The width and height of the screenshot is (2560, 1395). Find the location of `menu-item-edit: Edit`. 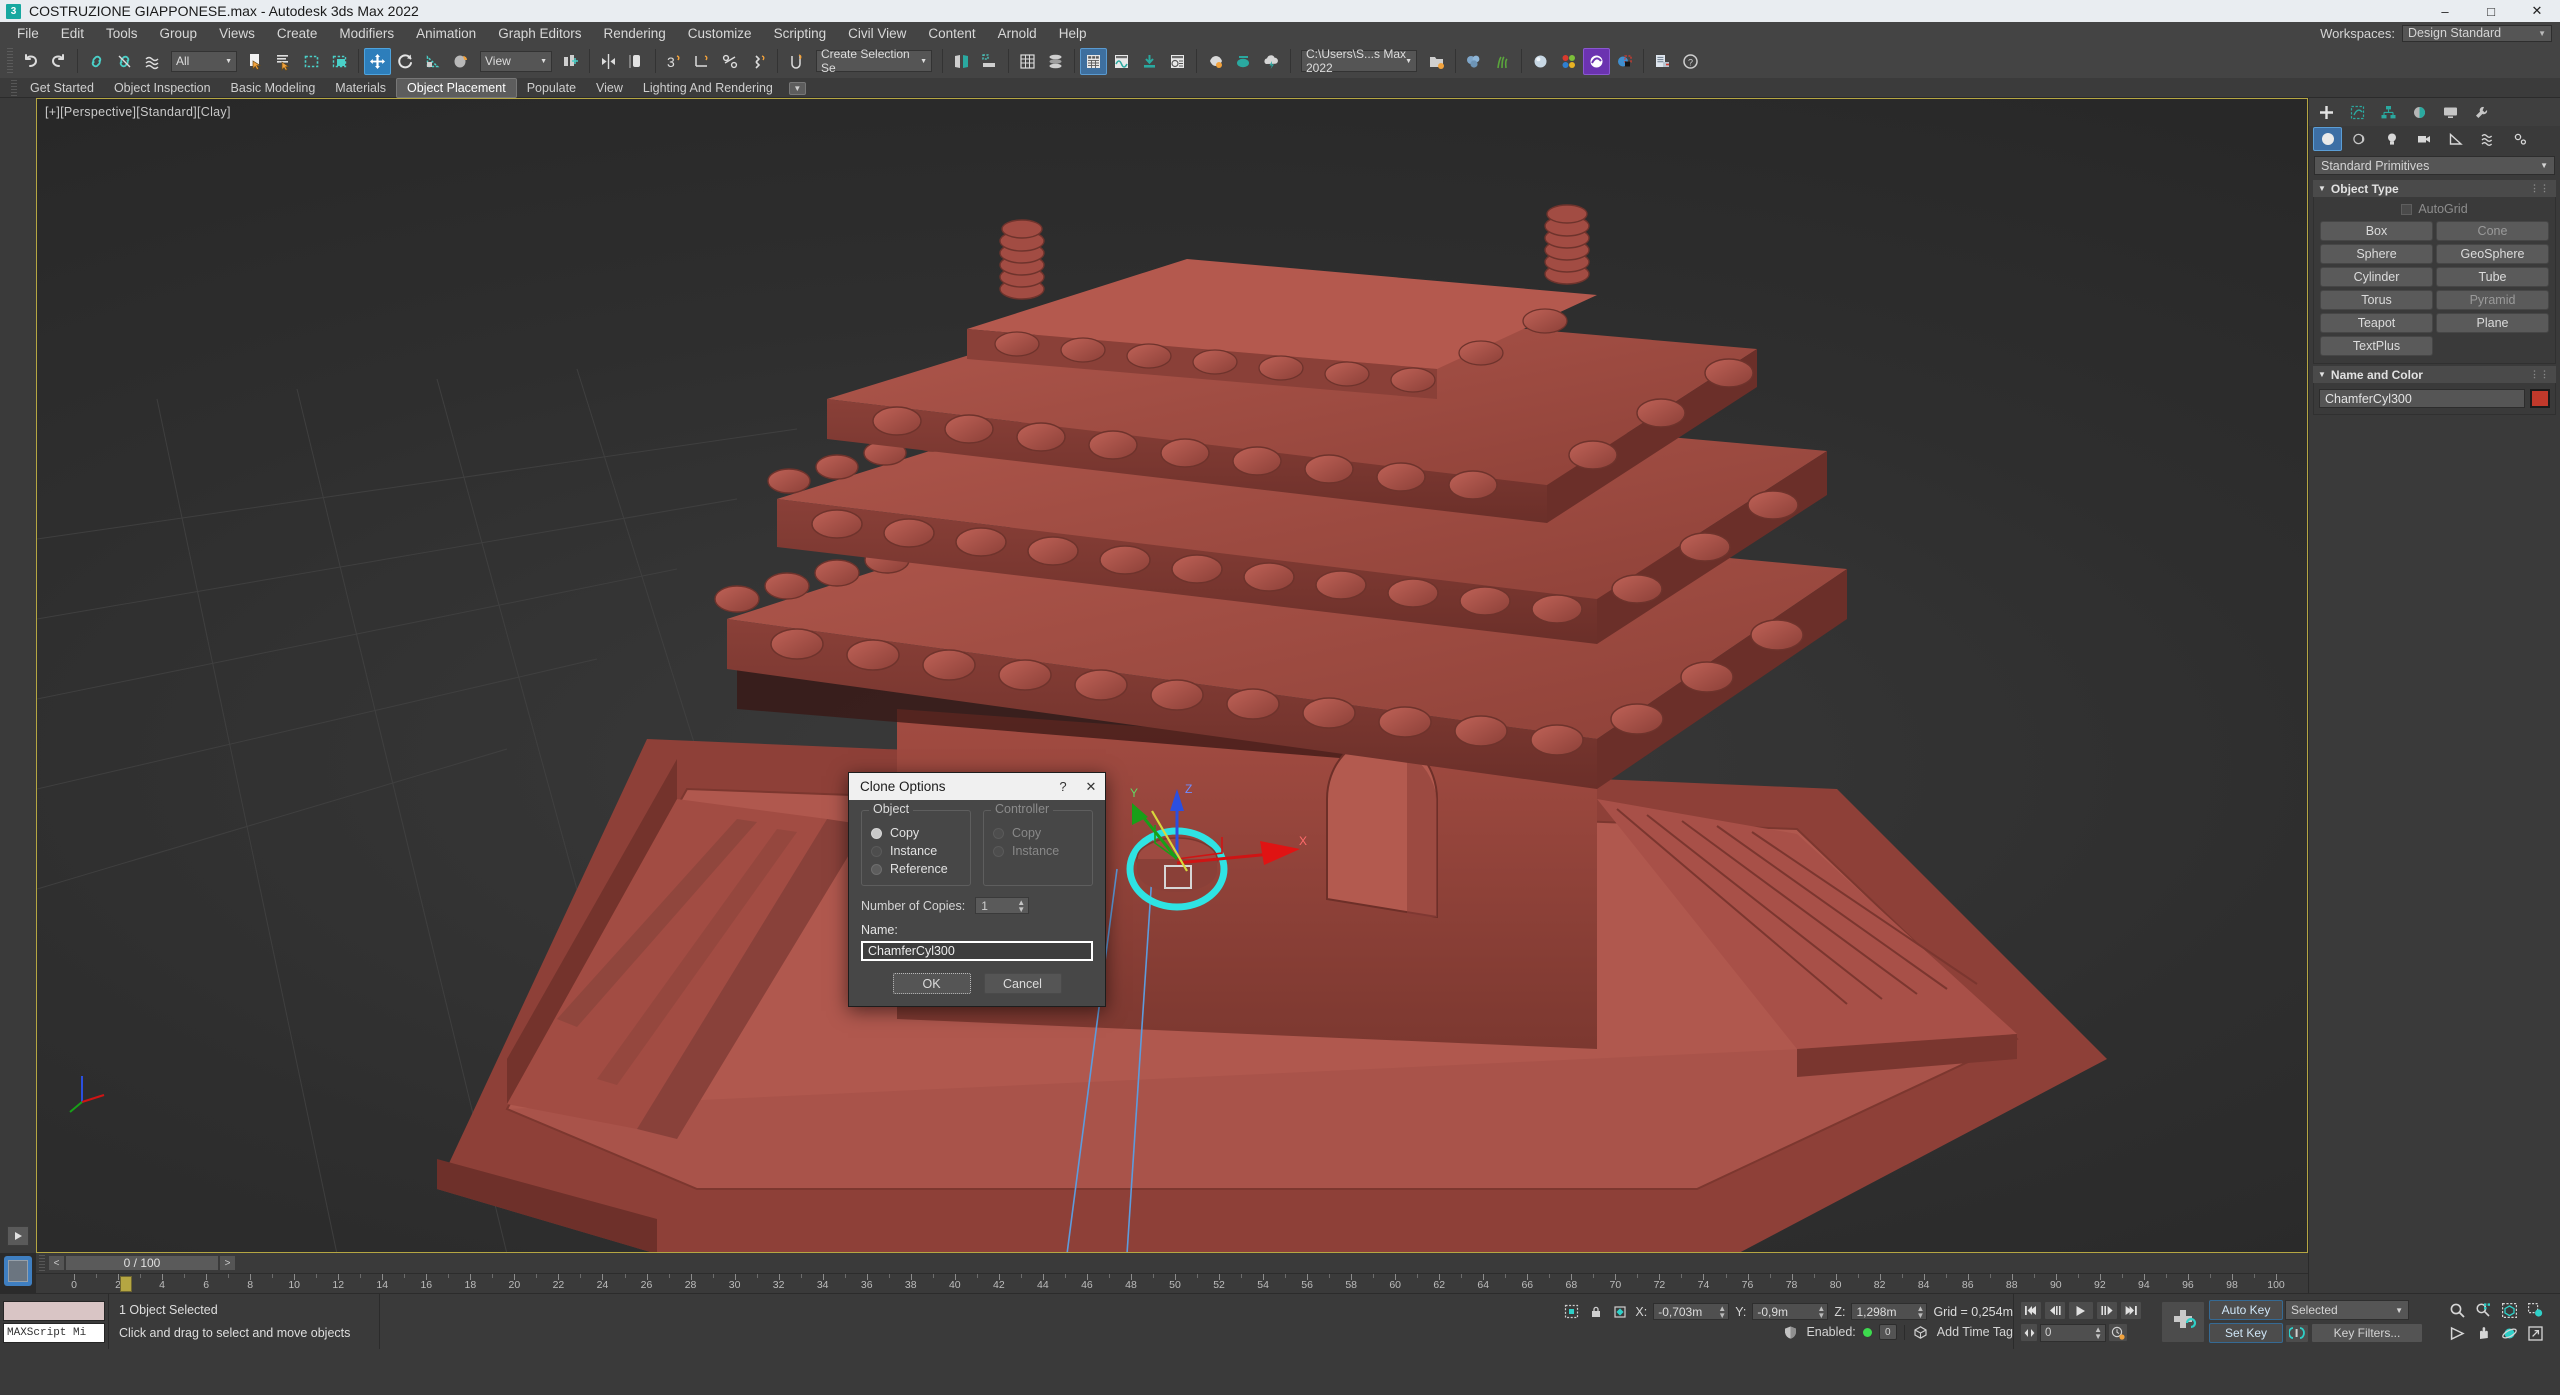

menu-item-edit: Edit is located at coordinates (72, 33).